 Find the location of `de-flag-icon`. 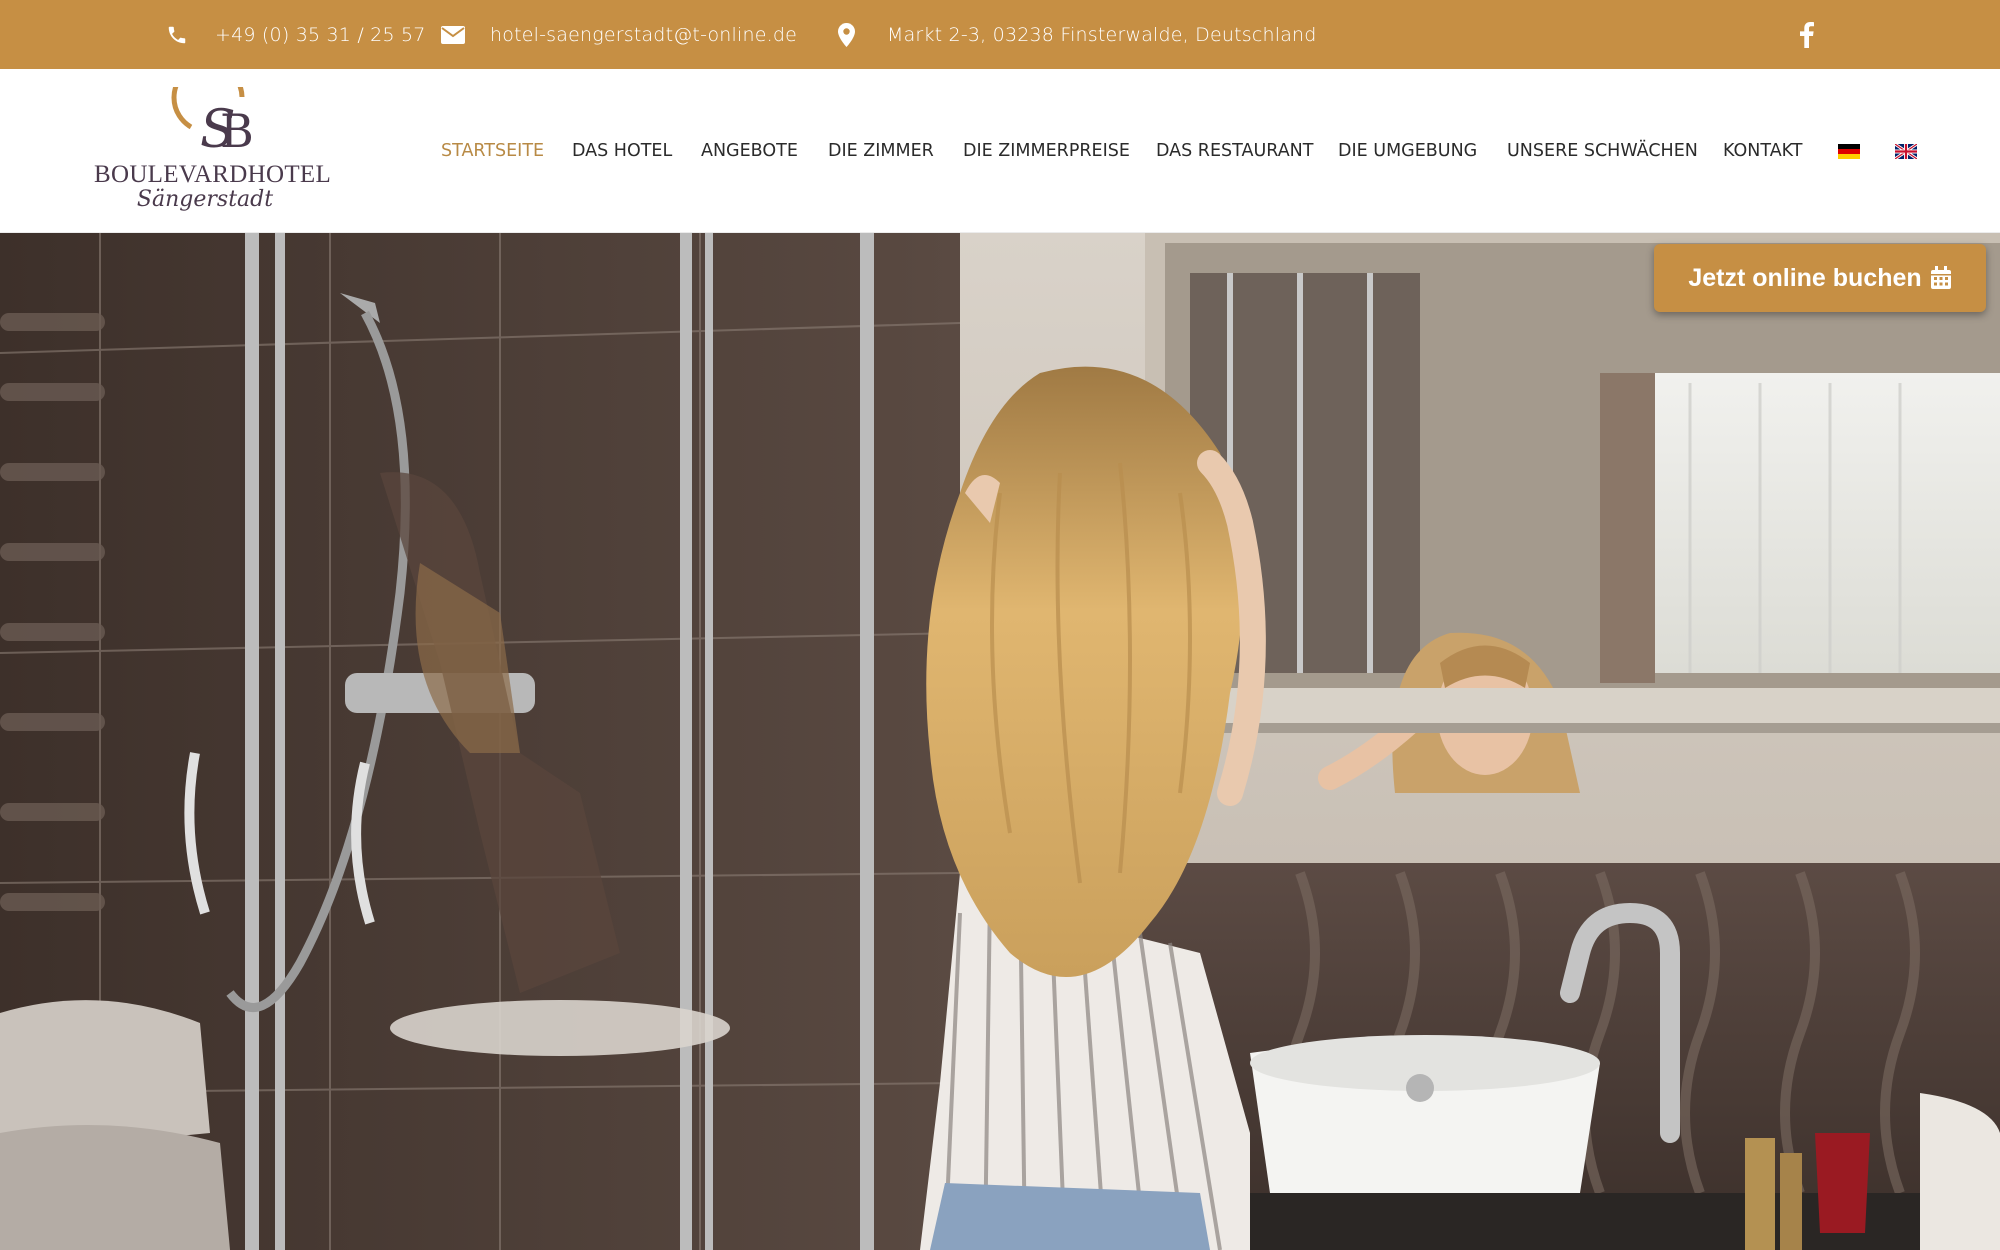

de-flag-icon is located at coordinates (1849, 151).